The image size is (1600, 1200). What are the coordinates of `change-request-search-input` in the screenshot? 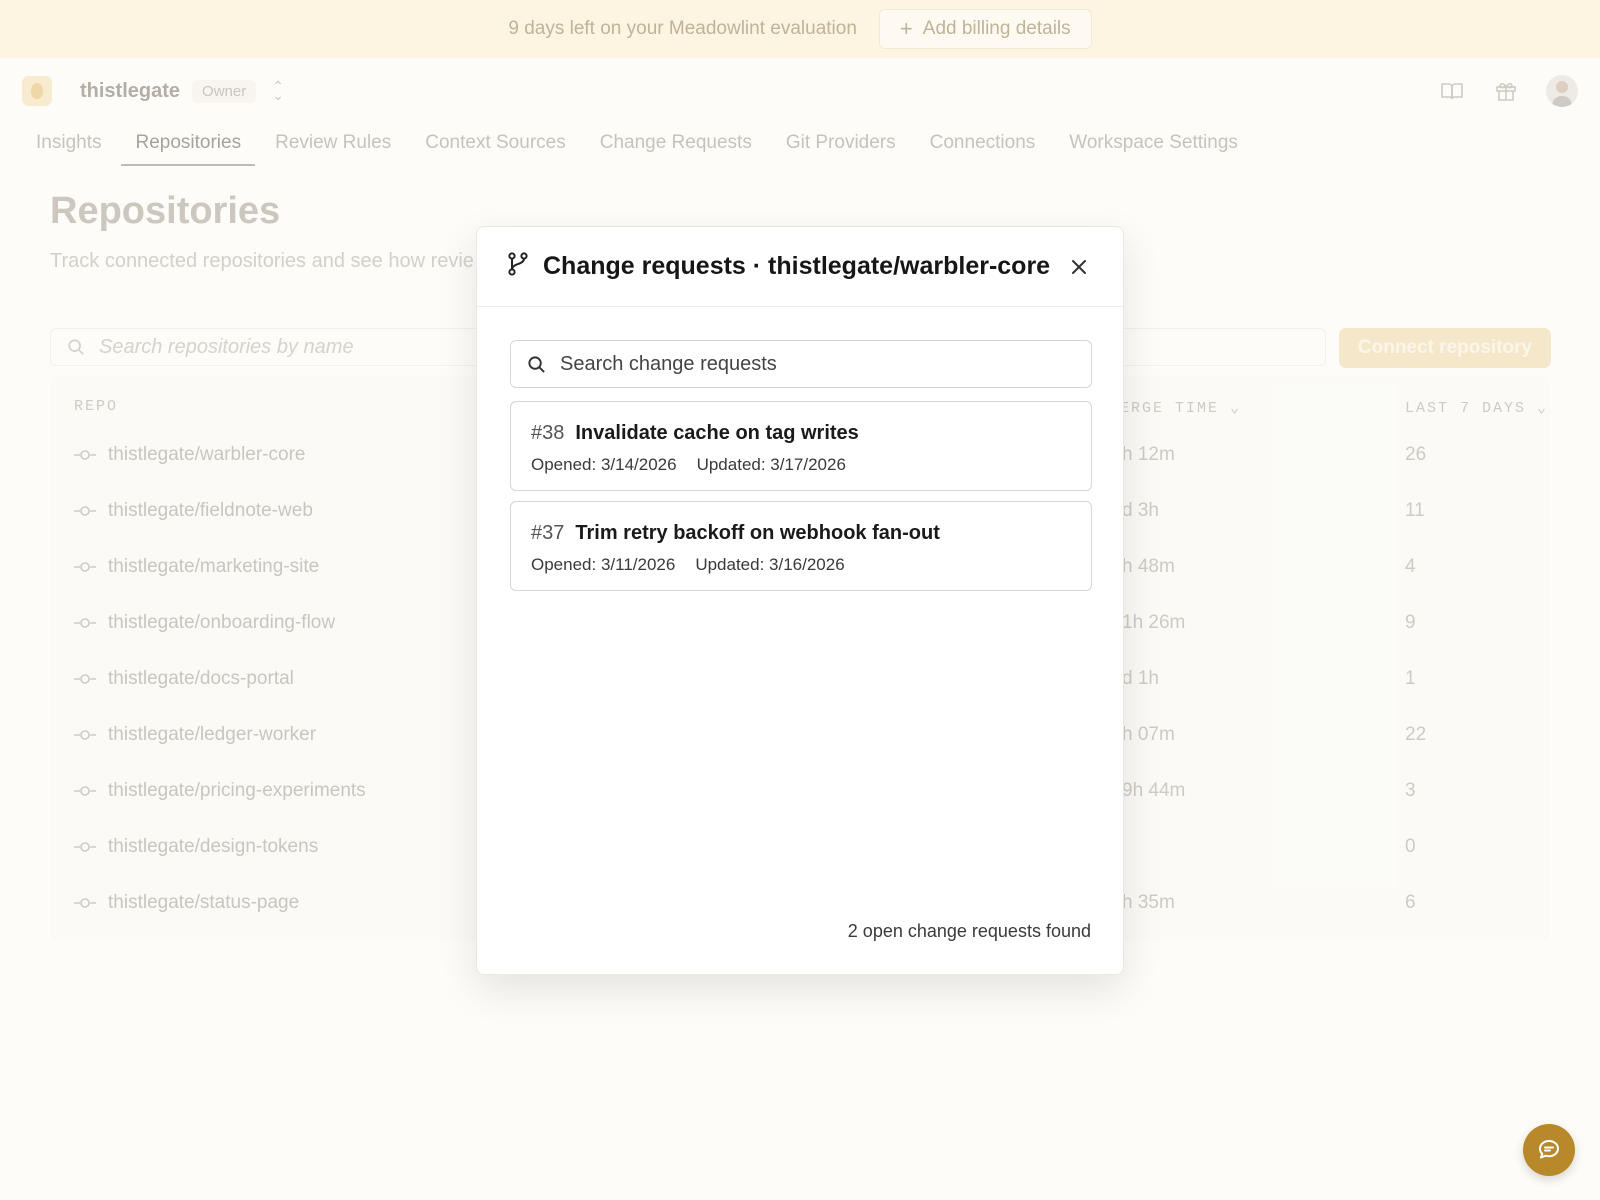 It's located at (810, 364).